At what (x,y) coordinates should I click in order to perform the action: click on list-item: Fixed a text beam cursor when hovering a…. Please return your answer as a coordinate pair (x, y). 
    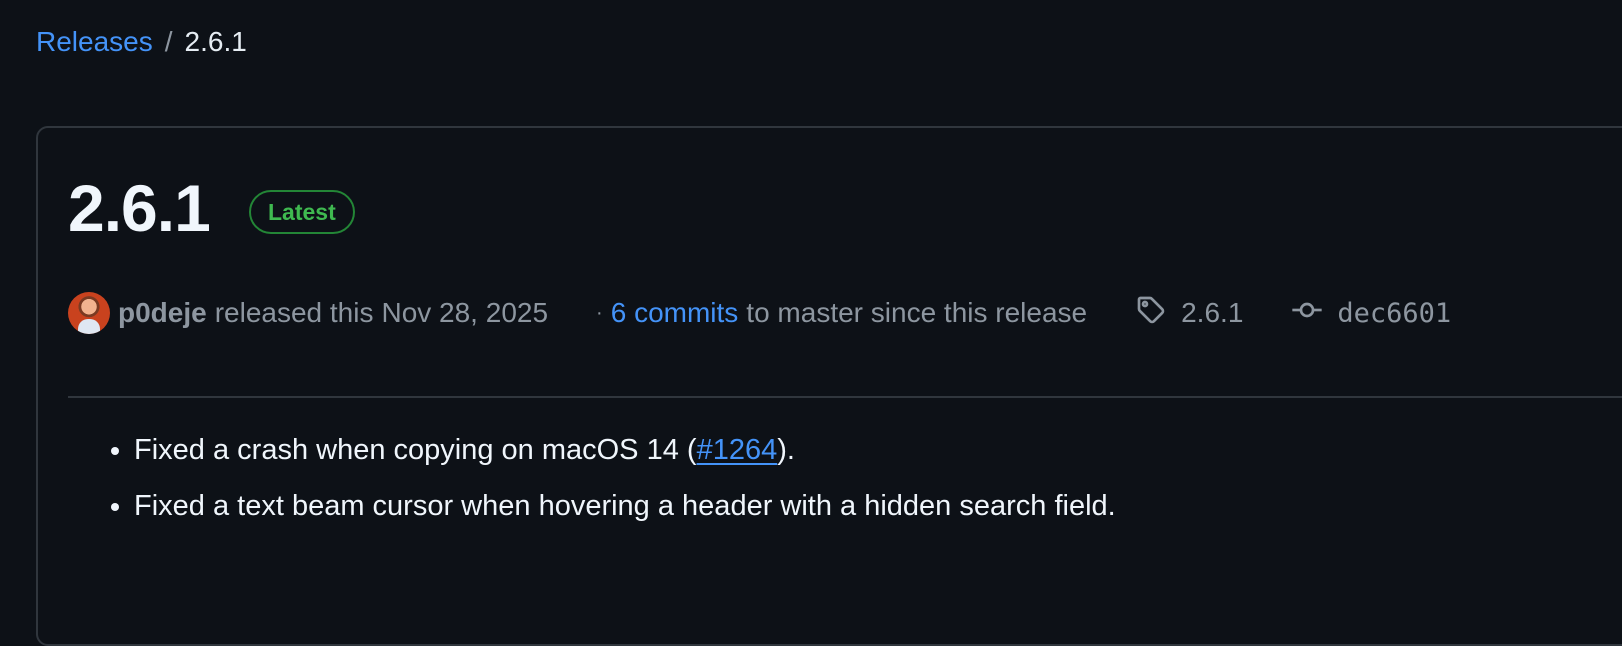
    Looking at the image, I should click on (625, 506).